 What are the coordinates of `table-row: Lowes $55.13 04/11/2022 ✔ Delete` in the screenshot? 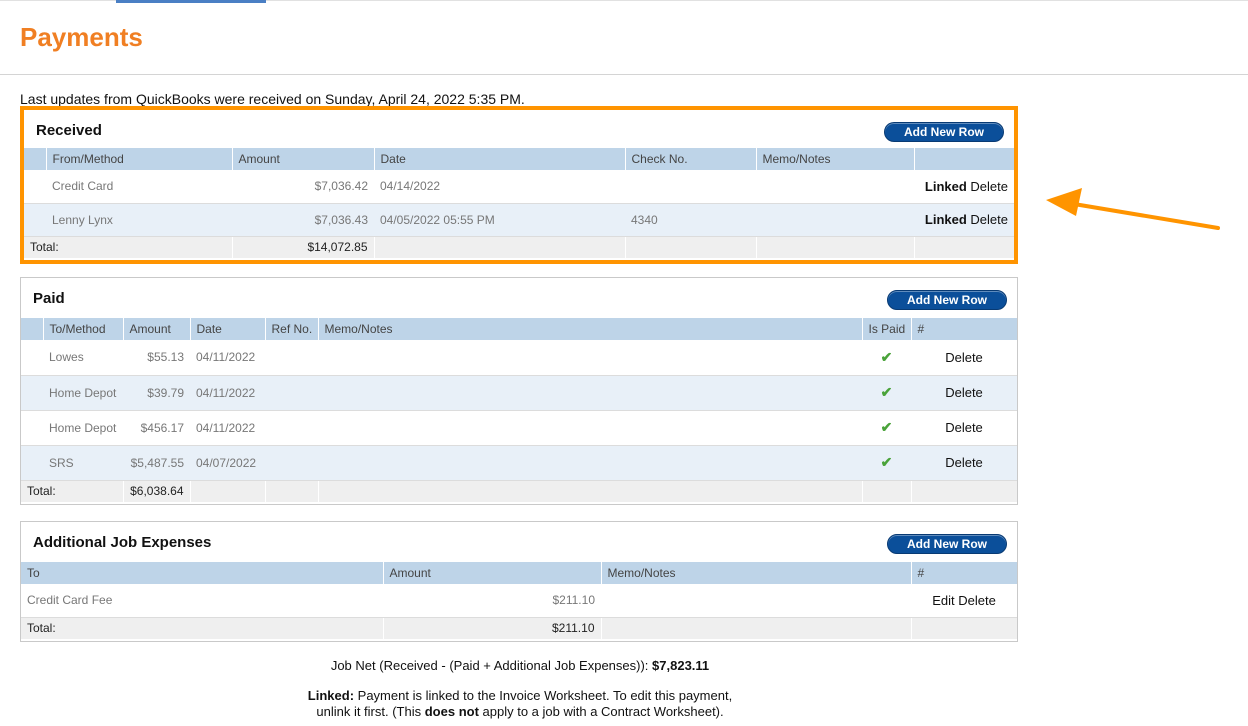 It's located at (519, 358).